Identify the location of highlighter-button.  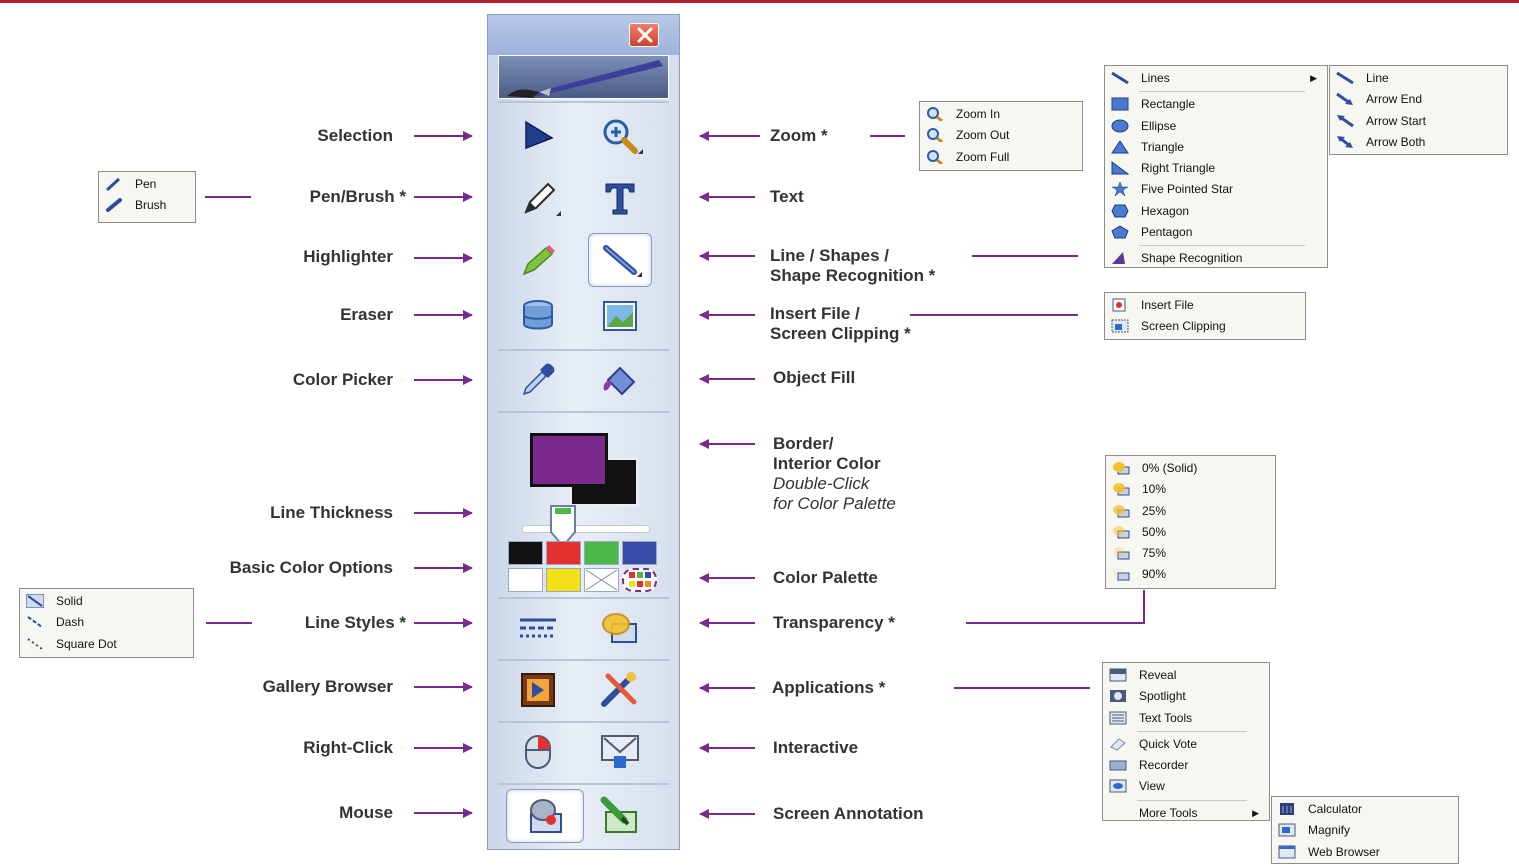
(538, 260).